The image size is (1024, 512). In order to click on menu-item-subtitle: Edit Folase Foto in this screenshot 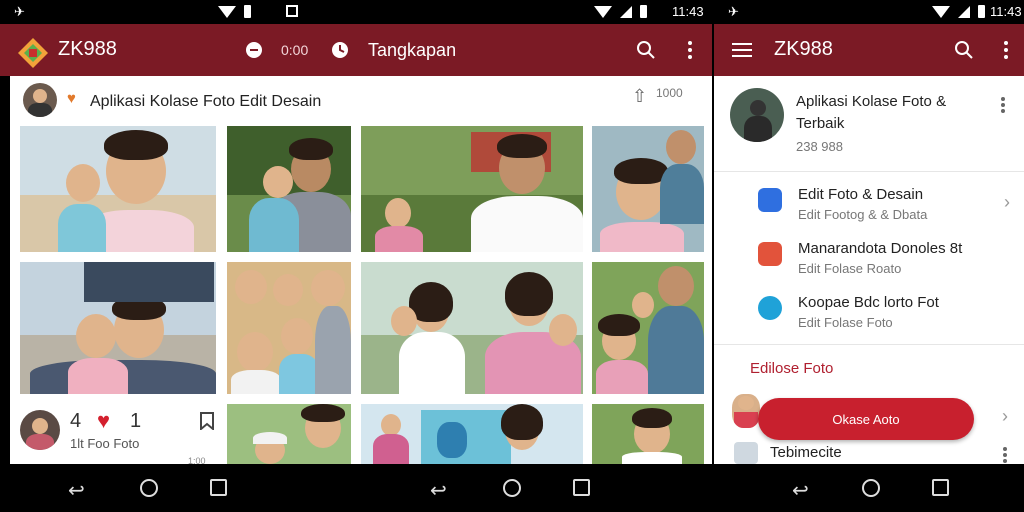, I will do `click(845, 322)`.